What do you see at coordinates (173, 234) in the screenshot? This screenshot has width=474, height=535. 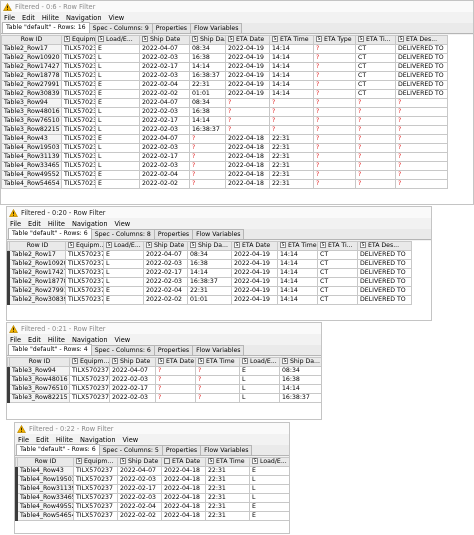 I see `tab-properties: Properties` at bounding box center [173, 234].